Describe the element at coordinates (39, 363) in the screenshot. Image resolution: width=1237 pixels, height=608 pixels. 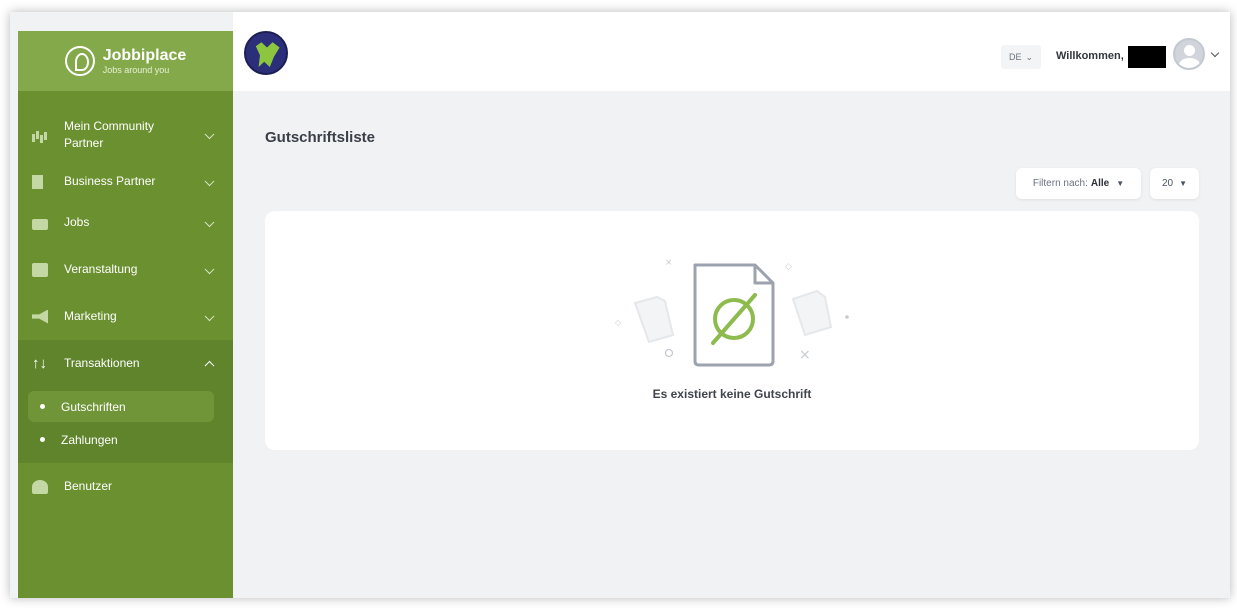
I see `arrows-updown-icon: ↑↓` at that location.